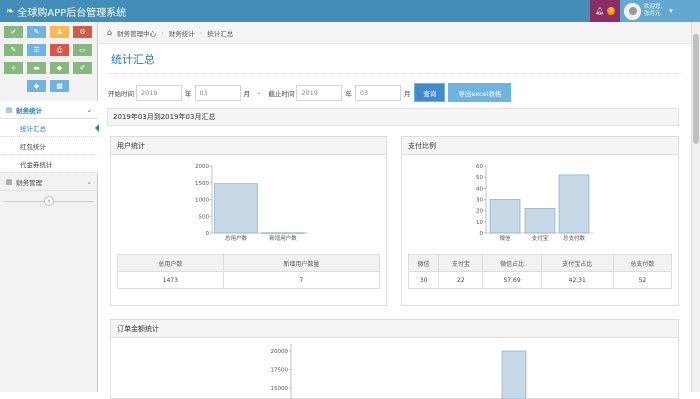 The image size is (700, 399). What do you see at coordinates (461, 263) in the screenshot?
I see `table-header: 支付宝` at bounding box center [461, 263].